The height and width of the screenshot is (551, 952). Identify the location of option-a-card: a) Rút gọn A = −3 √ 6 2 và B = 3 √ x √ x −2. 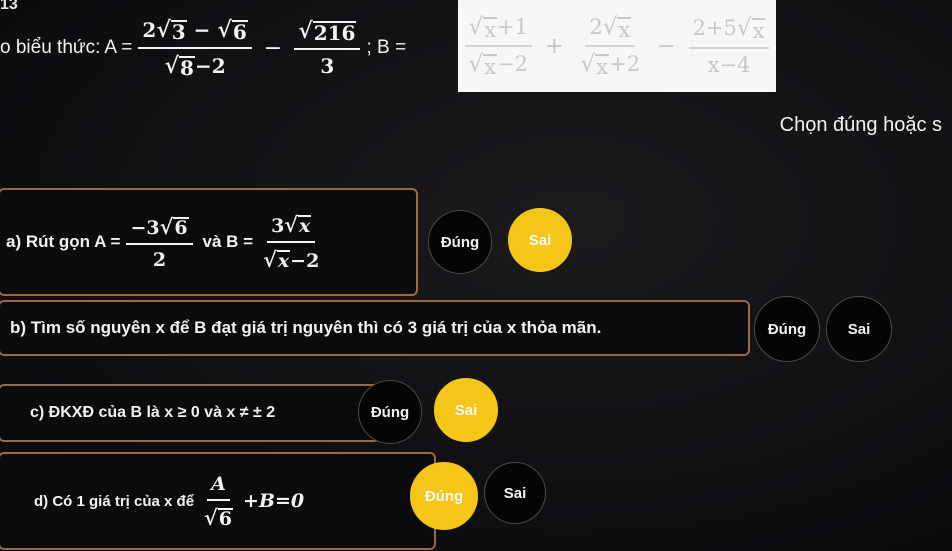
(209, 242).